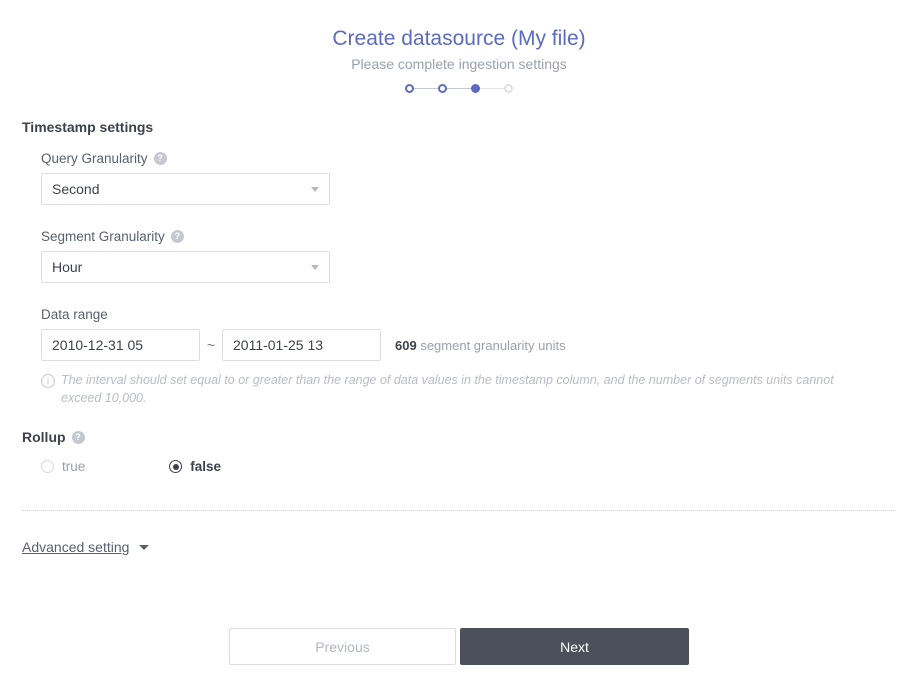 The image size is (918, 684). I want to click on info-circle-icon: i, so click(48, 381).